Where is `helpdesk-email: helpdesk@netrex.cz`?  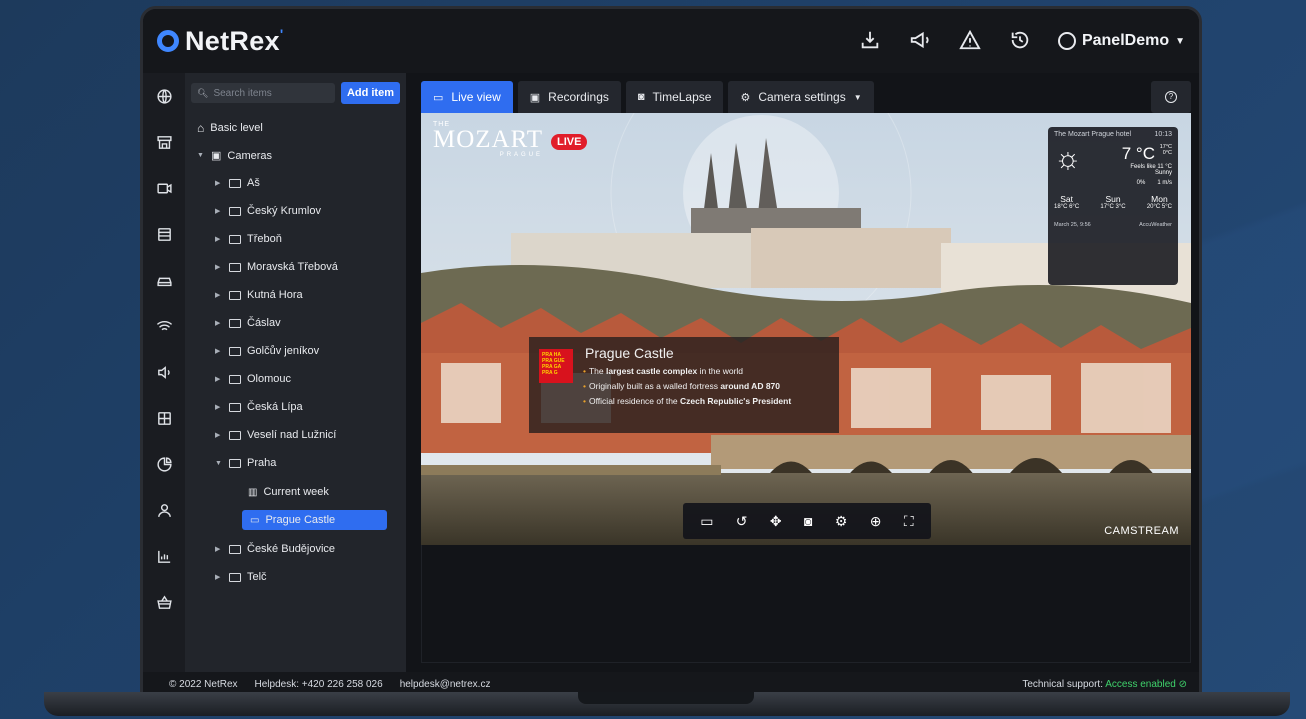 helpdesk-email: helpdesk@netrex.cz is located at coordinates (445, 684).